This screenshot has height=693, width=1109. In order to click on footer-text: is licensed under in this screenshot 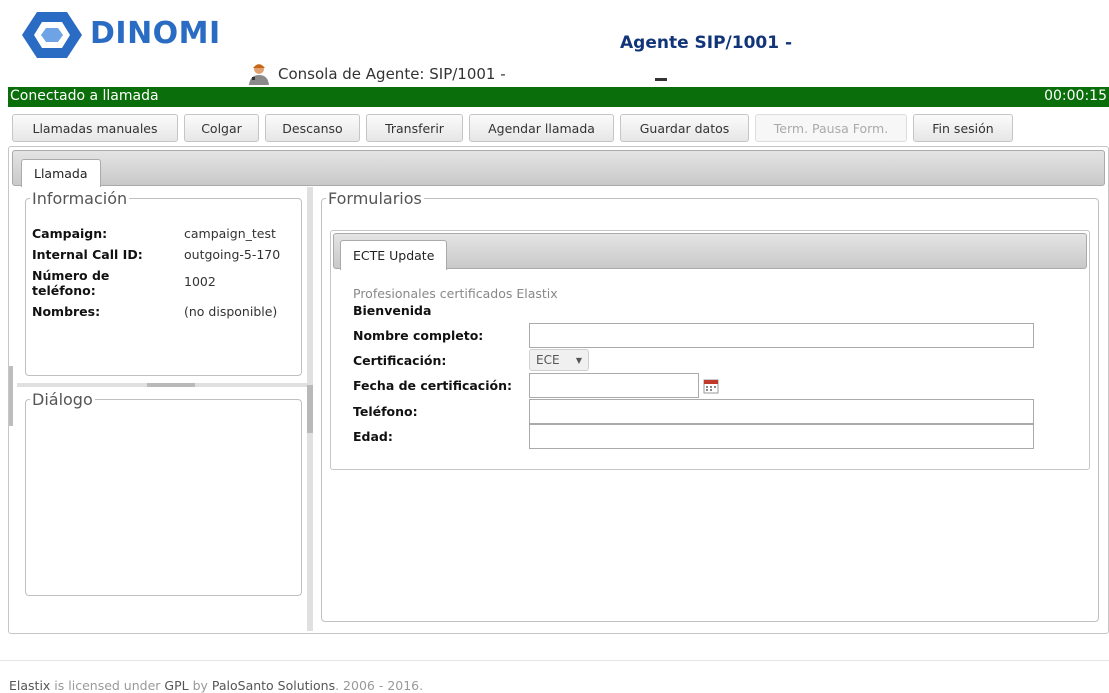, I will do `click(107, 685)`.